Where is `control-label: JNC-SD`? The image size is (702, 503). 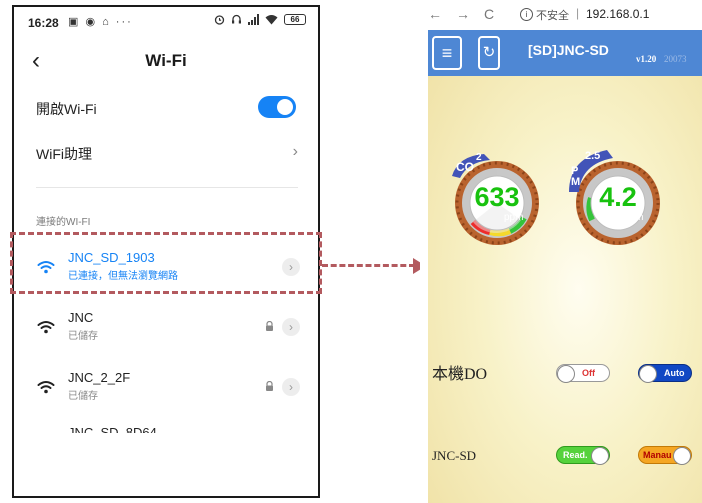
control-label: JNC-SD is located at coordinates (454, 455).